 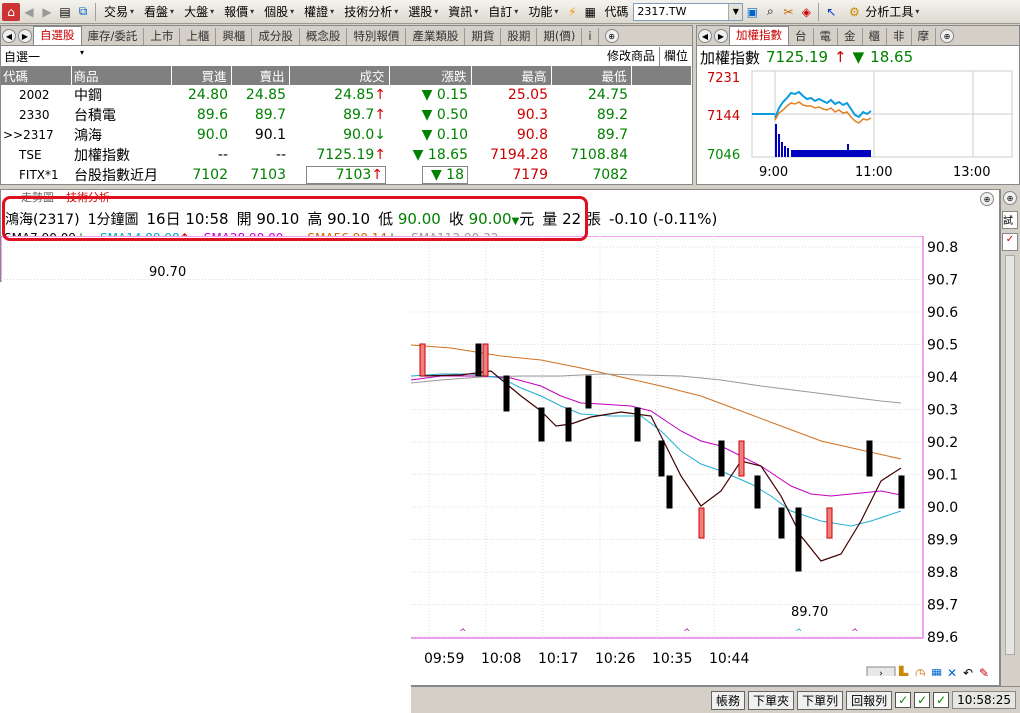 I want to click on tab-stock-futures: 股期, so click(x=519, y=36).